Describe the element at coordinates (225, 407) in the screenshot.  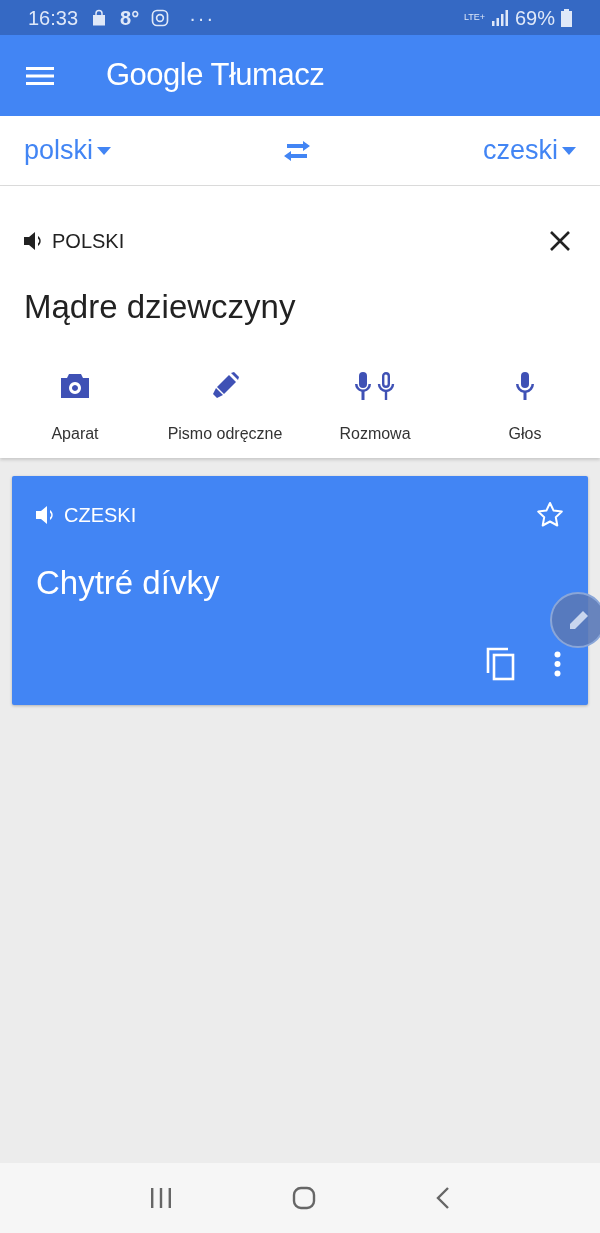
I see `input-mode-button: Pismo odręczne` at that location.